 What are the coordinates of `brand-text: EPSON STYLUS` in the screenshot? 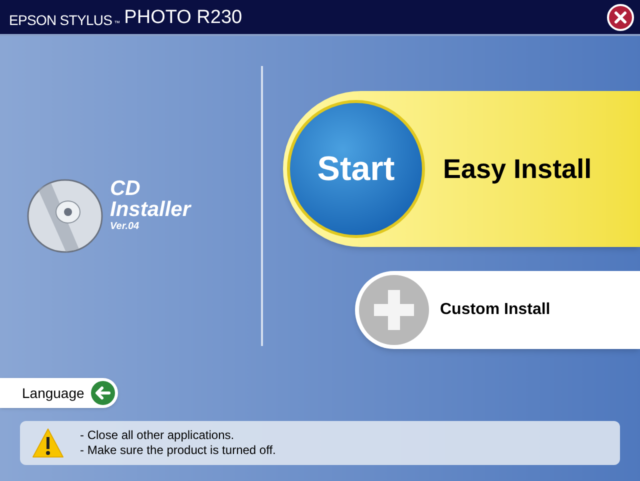 It's located at (60, 19).